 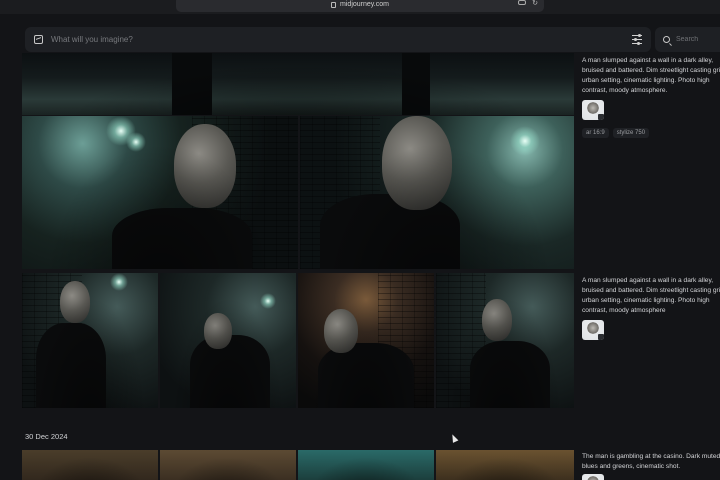 What do you see at coordinates (522, 2) in the screenshot?
I see `extension-icon` at bounding box center [522, 2].